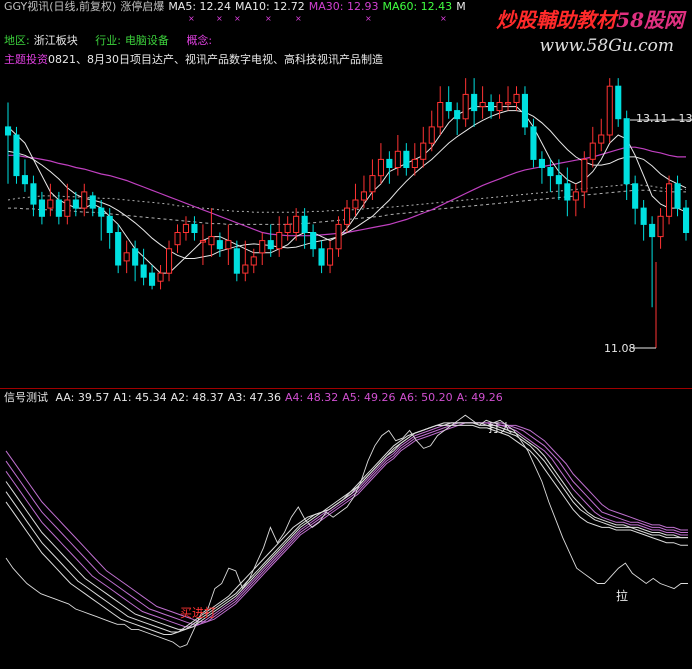 The image size is (692, 669). I want to click on panel-divider, so click(346, 388).